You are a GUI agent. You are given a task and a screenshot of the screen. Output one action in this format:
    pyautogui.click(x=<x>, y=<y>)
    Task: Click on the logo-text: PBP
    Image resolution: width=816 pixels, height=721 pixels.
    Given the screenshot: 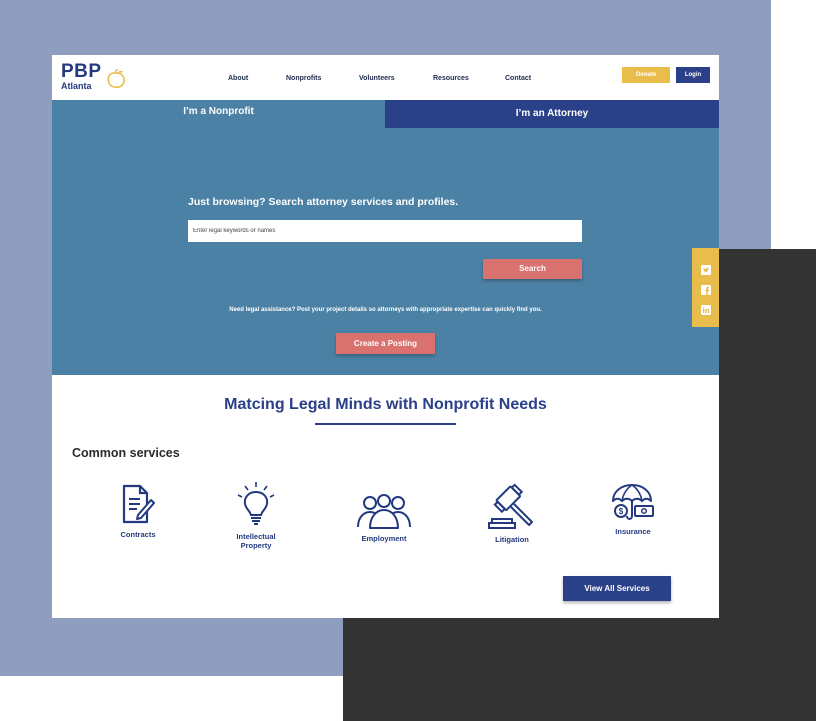 What is the action you would take?
    pyautogui.click(x=81, y=71)
    